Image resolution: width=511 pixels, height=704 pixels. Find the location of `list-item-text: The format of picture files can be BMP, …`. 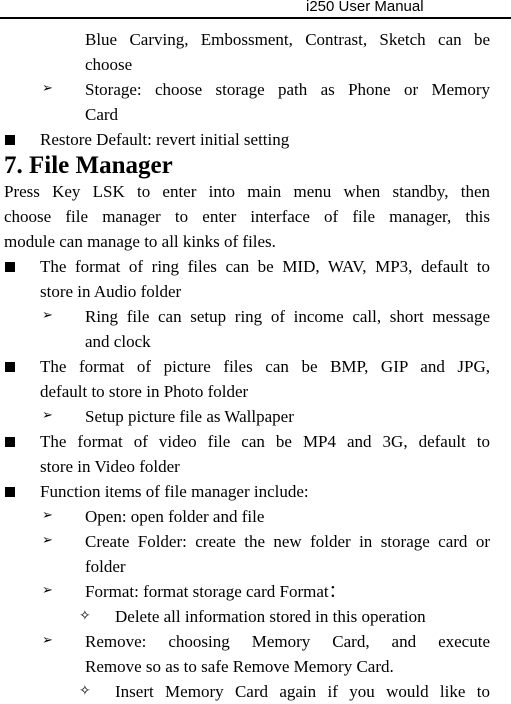

list-item-text: The format of picture files can be BMP, … is located at coordinates (265, 366).